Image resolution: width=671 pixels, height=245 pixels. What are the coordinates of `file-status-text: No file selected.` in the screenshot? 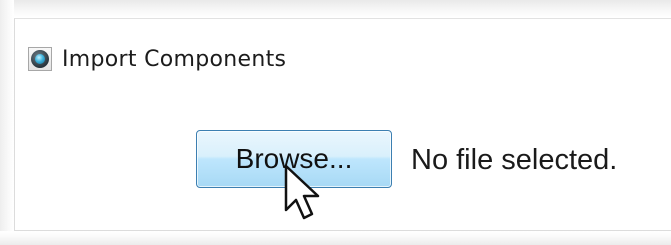 It's located at (514, 160).